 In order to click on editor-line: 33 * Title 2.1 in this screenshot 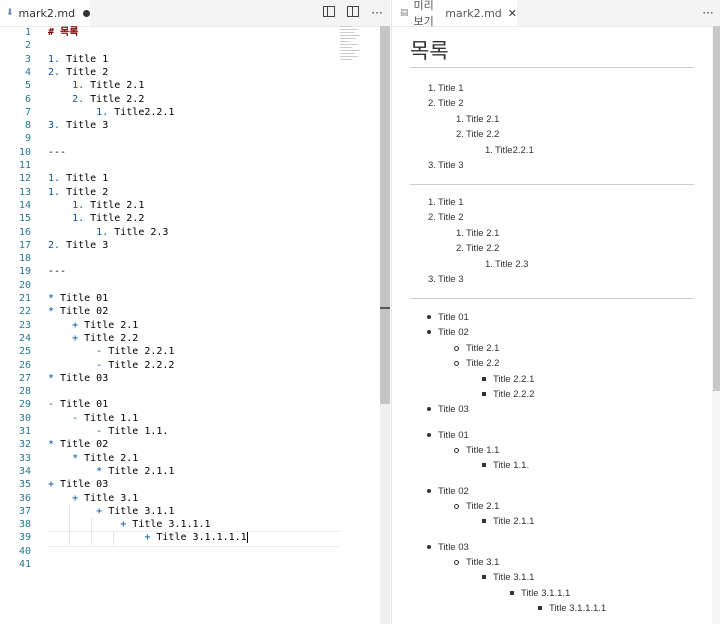, I will do `click(190, 458)`.